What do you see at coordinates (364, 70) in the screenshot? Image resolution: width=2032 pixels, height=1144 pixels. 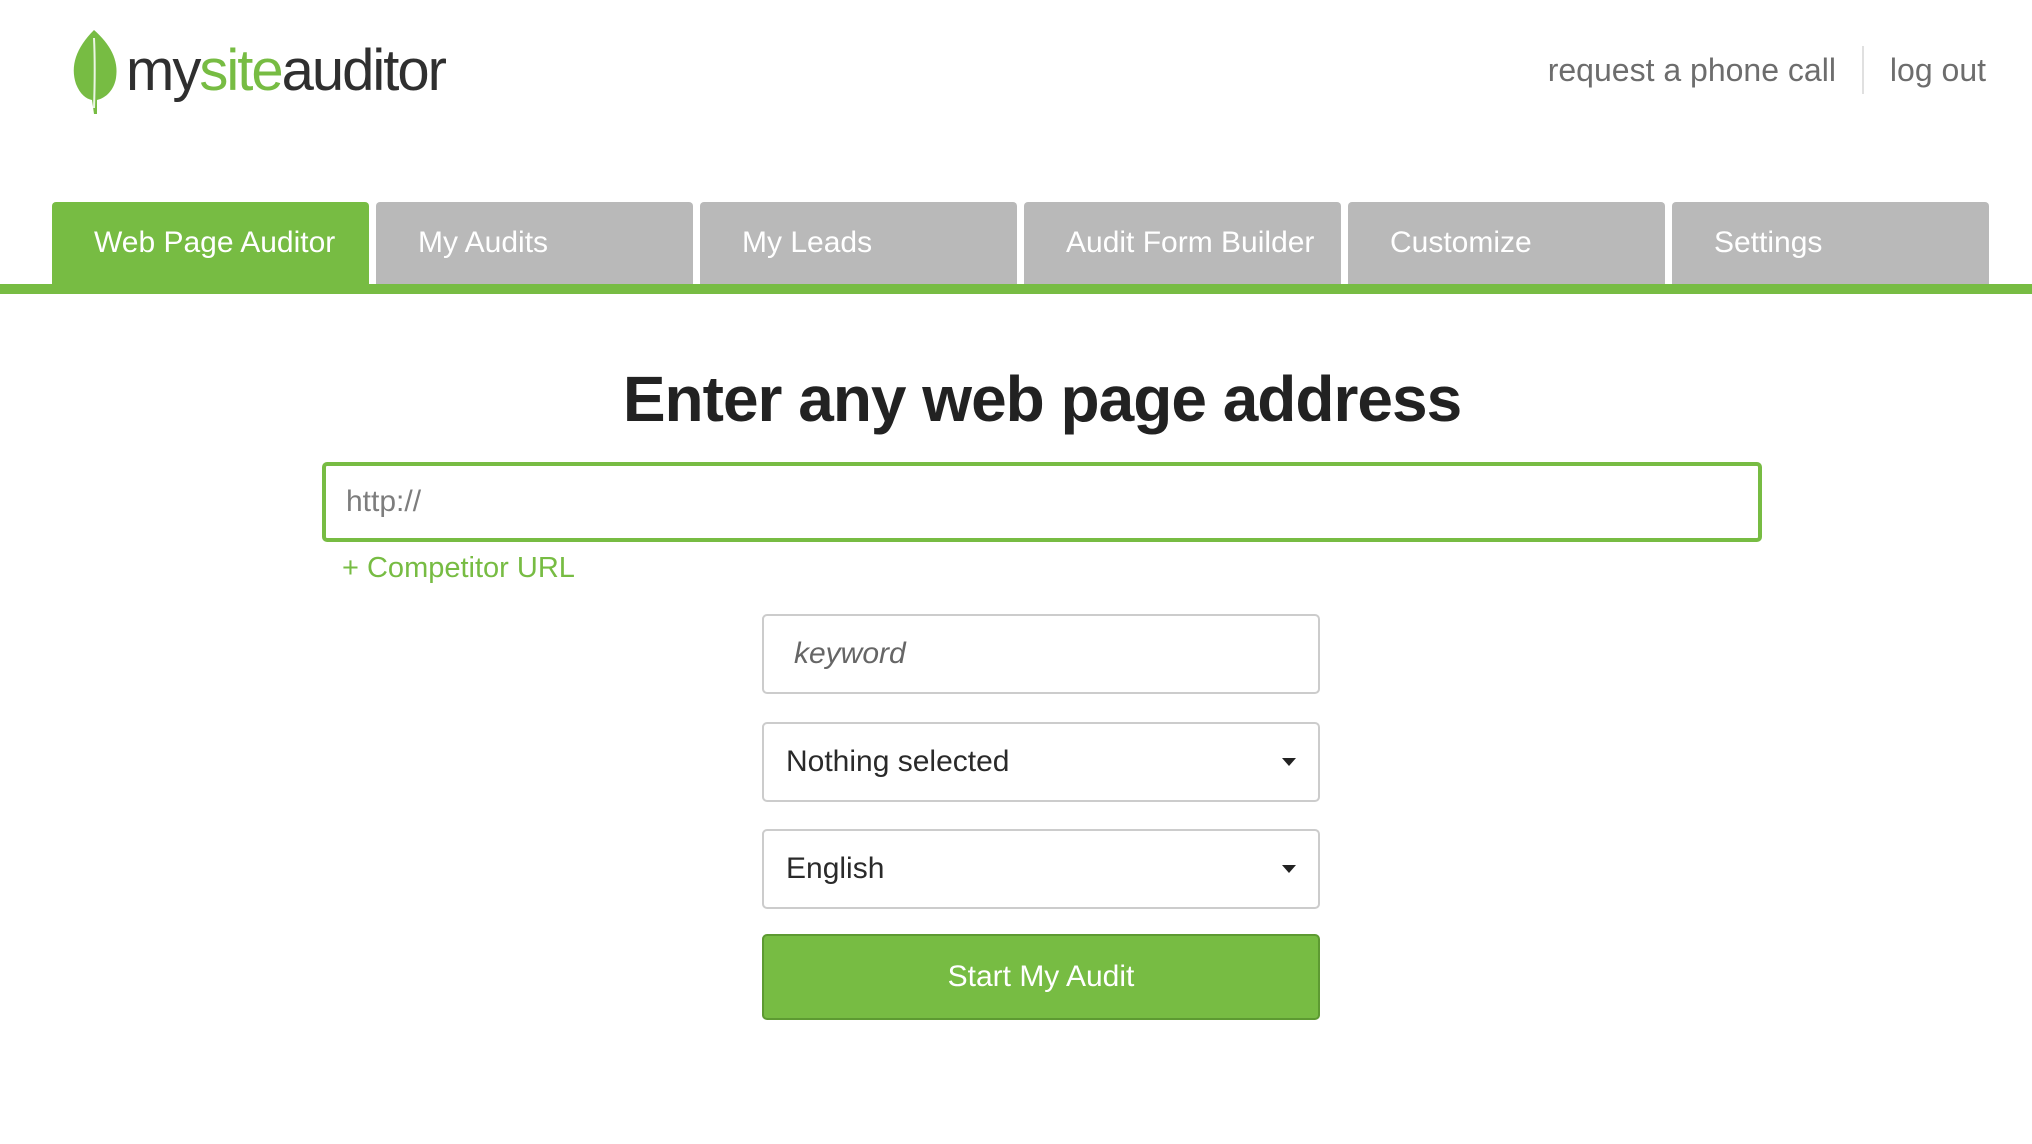 I see `logo-text-auditor: auditor` at bounding box center [364, 70].